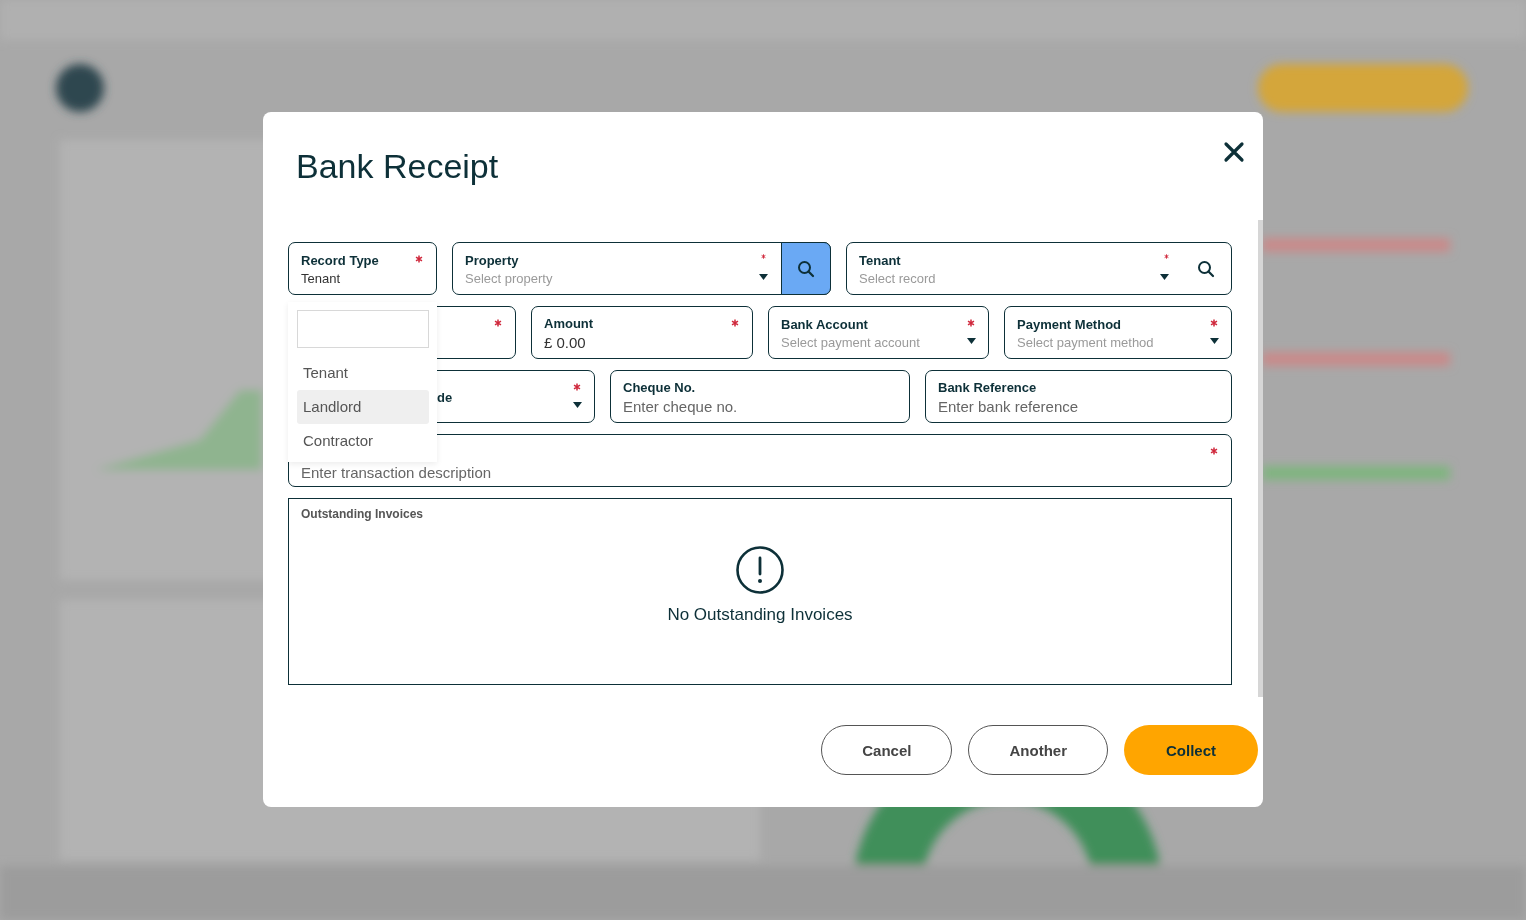  I want to click on field-label: Bank Reference, so click(988, 387).